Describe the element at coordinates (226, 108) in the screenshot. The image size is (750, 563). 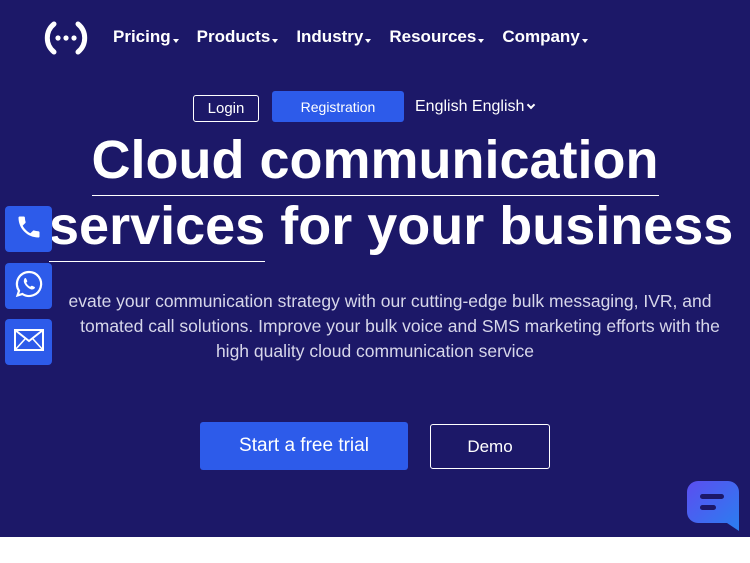
I see `login-button: Login` at that location.